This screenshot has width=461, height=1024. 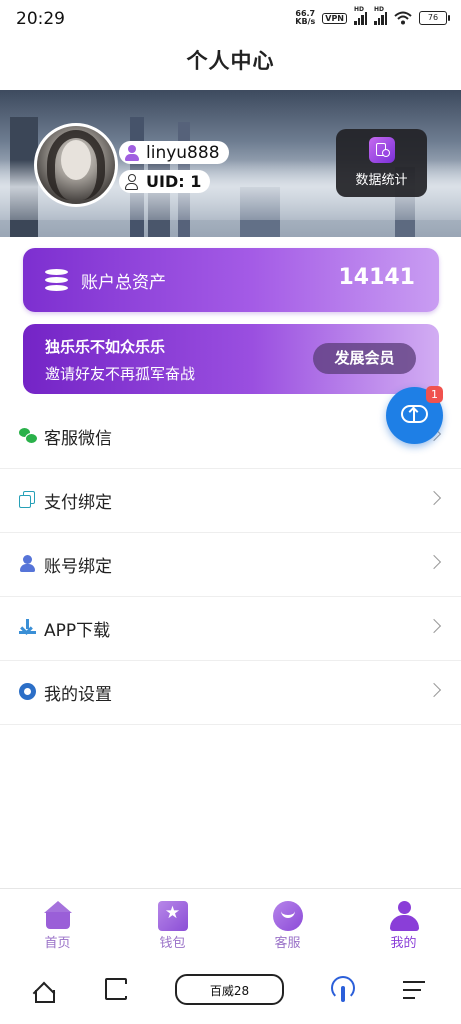 I want to click on broadcast-icon, so click(x=343, y=990).